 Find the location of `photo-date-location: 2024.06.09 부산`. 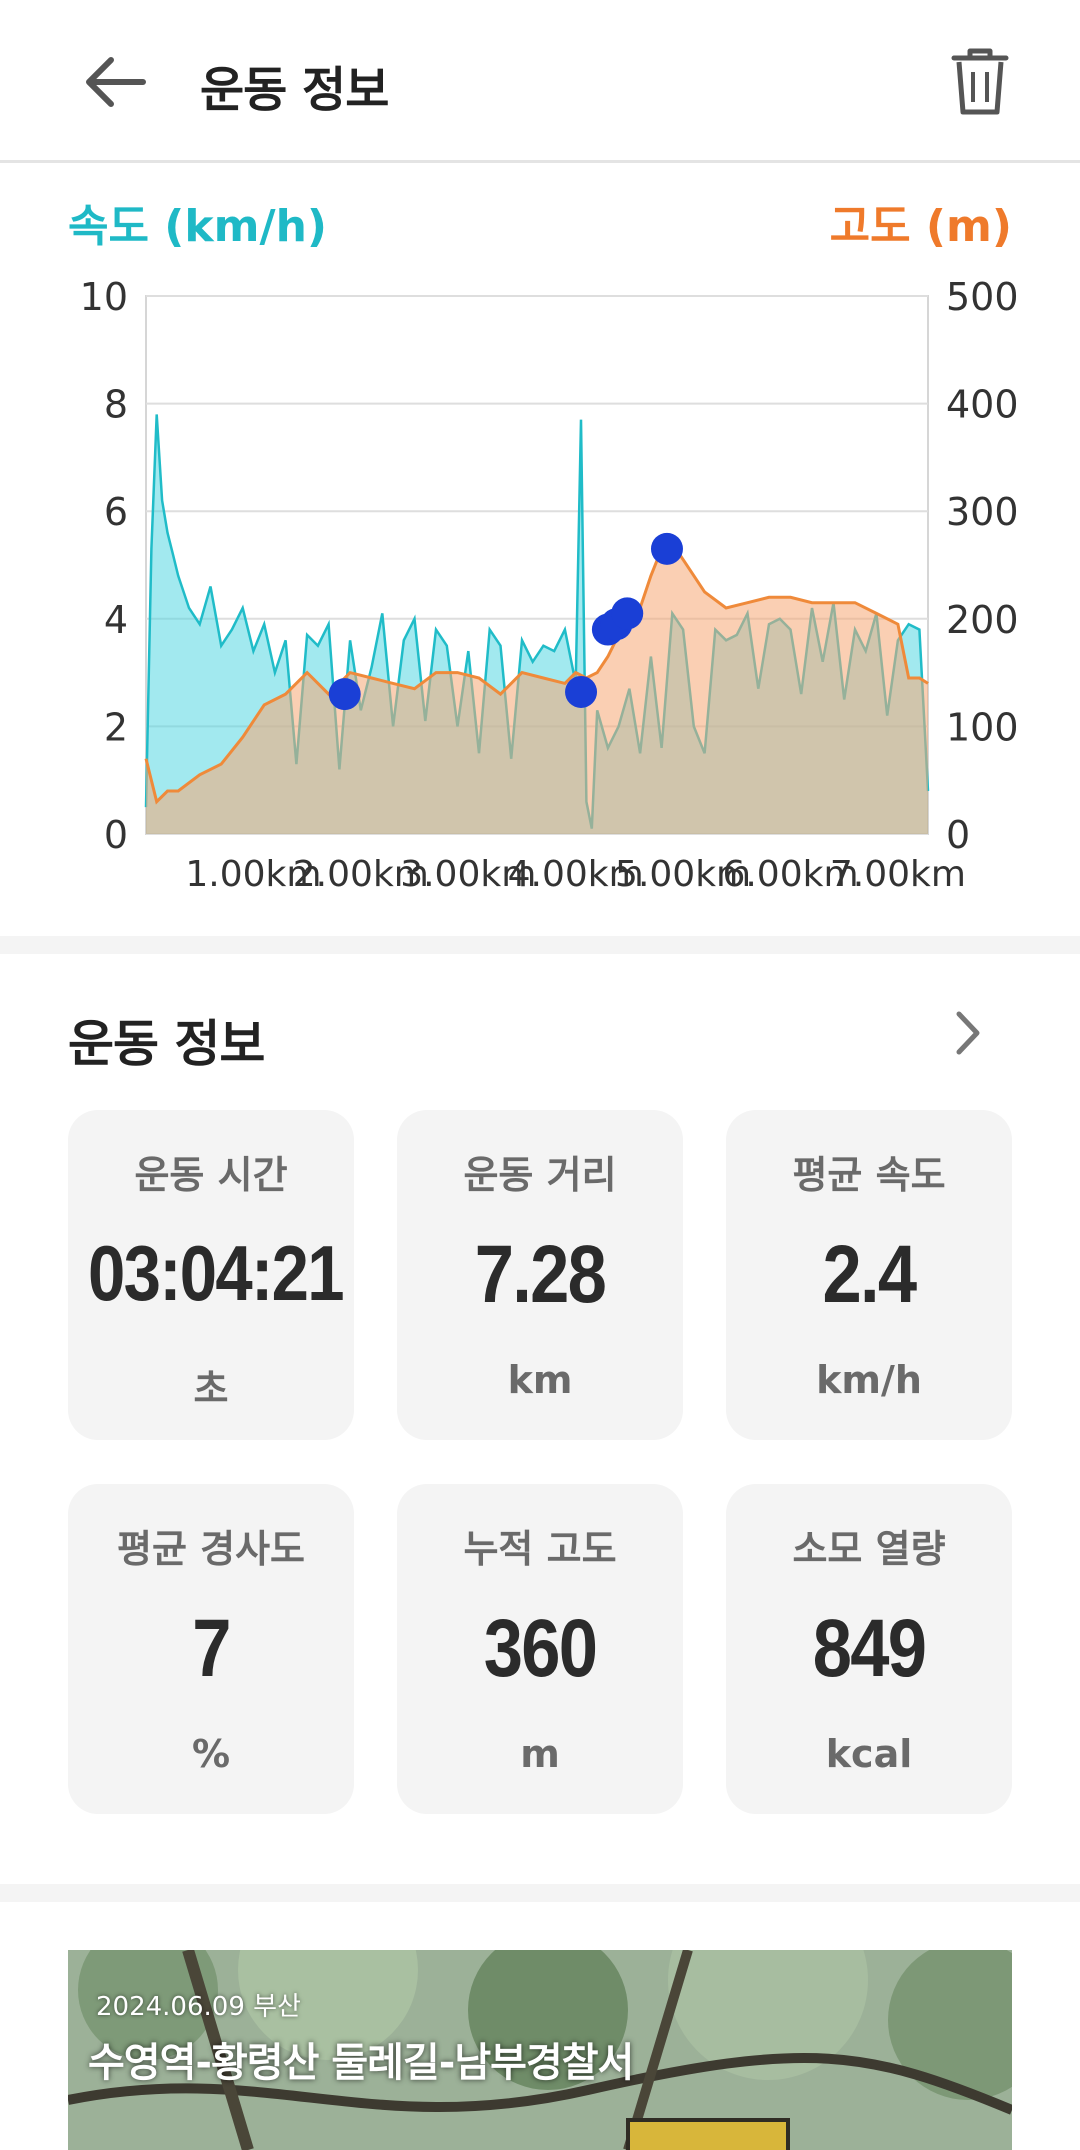

photo-date-location: 2024.06.09 부산 is located at coordinates (198, 2007).